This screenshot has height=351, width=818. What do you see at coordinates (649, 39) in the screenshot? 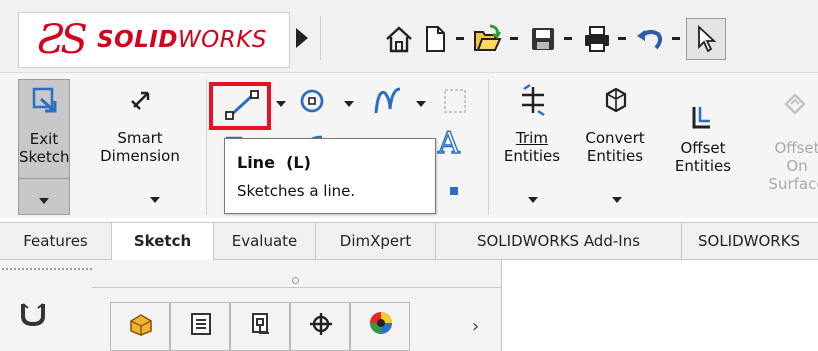
I see `undo-icon` at bounding box center [649, 39].